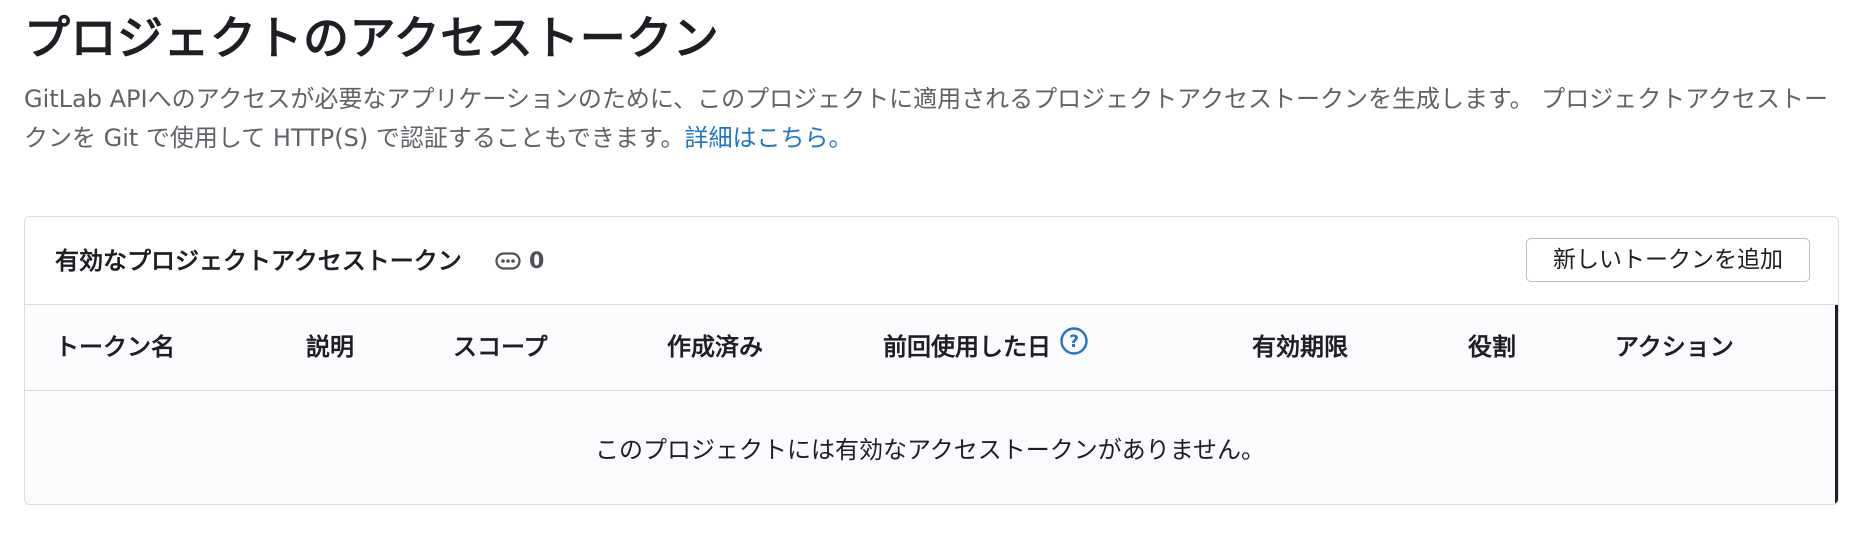 The image size is (1862, 544). What do you see at coordinates (115, 347) in the screenshot?
I see `column-header-token-name: トークン名` at bounding box center [115, 347].